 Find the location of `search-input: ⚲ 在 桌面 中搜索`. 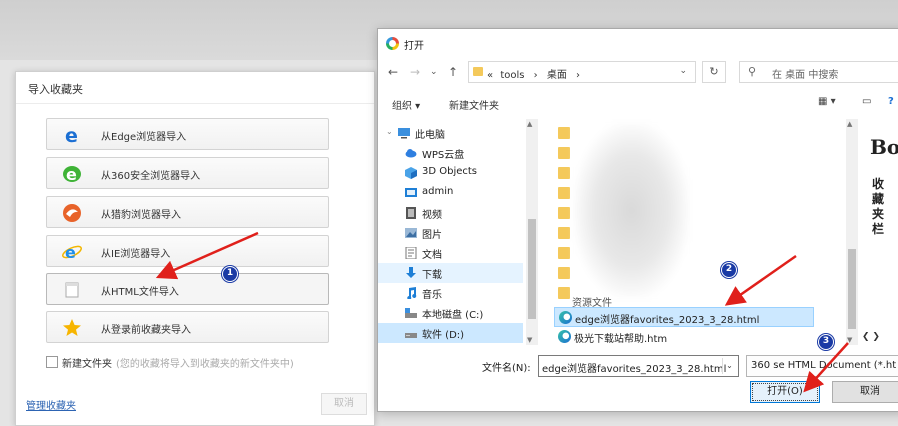

search-input: ⚲ 在 桌面 中搜索 is located at coordinates (818, 72).